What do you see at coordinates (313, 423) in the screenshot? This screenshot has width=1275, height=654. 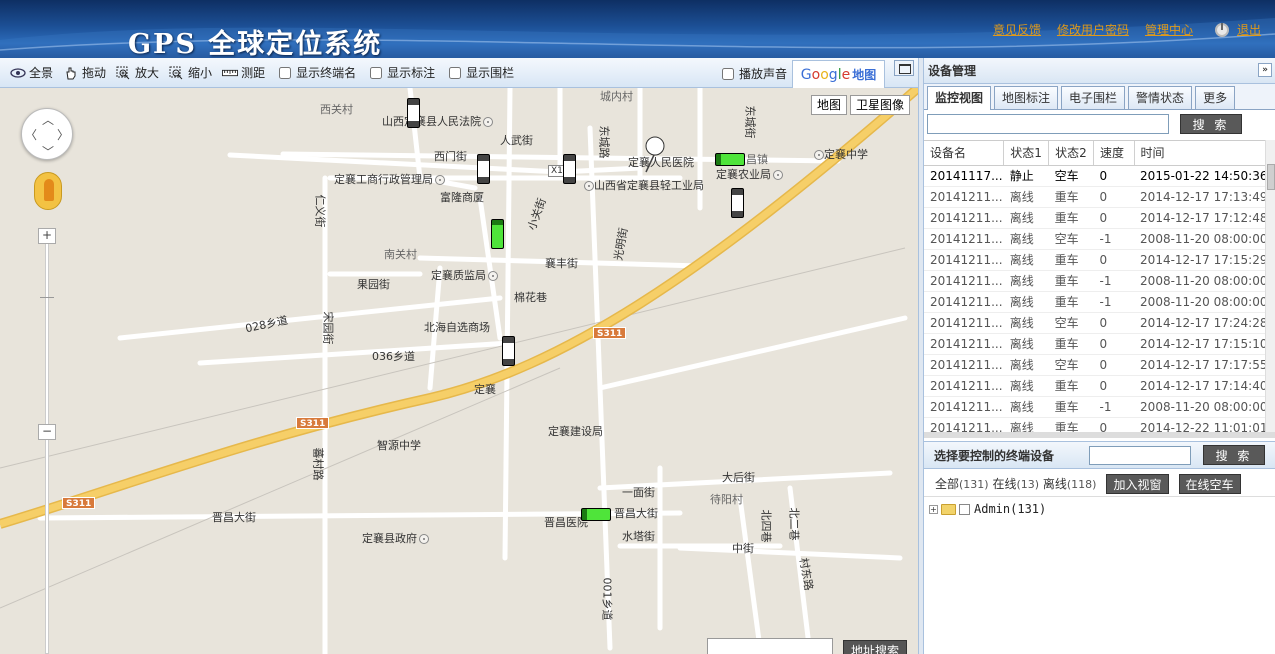 I see `highway-shield: S311` at bounding box center [313, 423].